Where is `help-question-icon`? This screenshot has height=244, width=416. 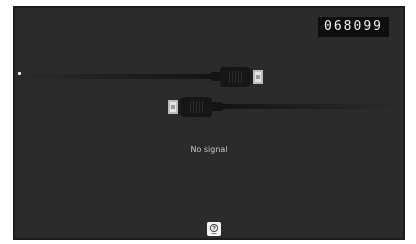 help-question-icon is located at coordinates (214, 228).